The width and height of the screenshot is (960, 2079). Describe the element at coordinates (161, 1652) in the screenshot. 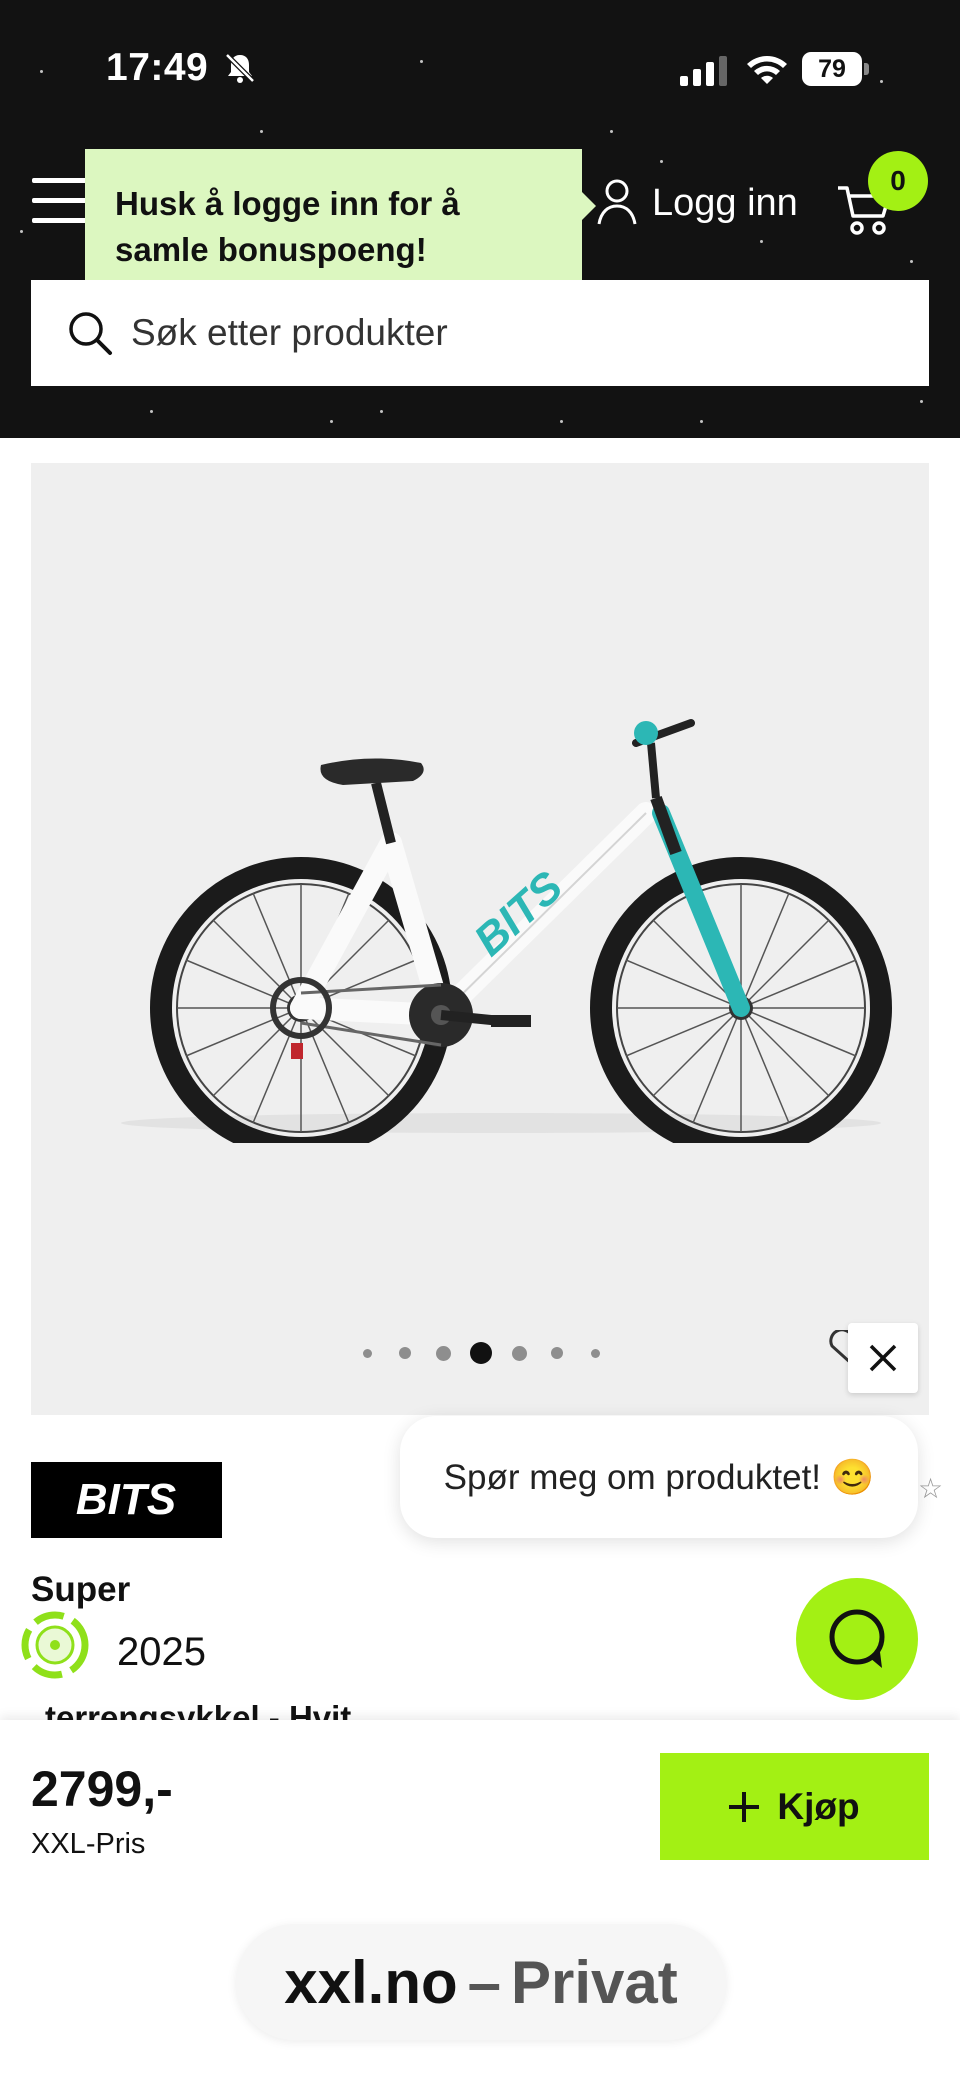

I see `product-title-line-2: 2025` at that location.